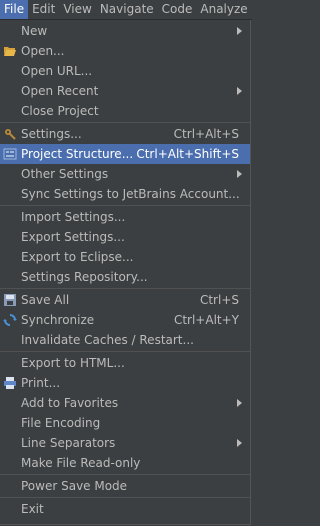 The height and width of the screenshot is (526, 320). I want to click on settings-wrench-icon, so click(10, 134).